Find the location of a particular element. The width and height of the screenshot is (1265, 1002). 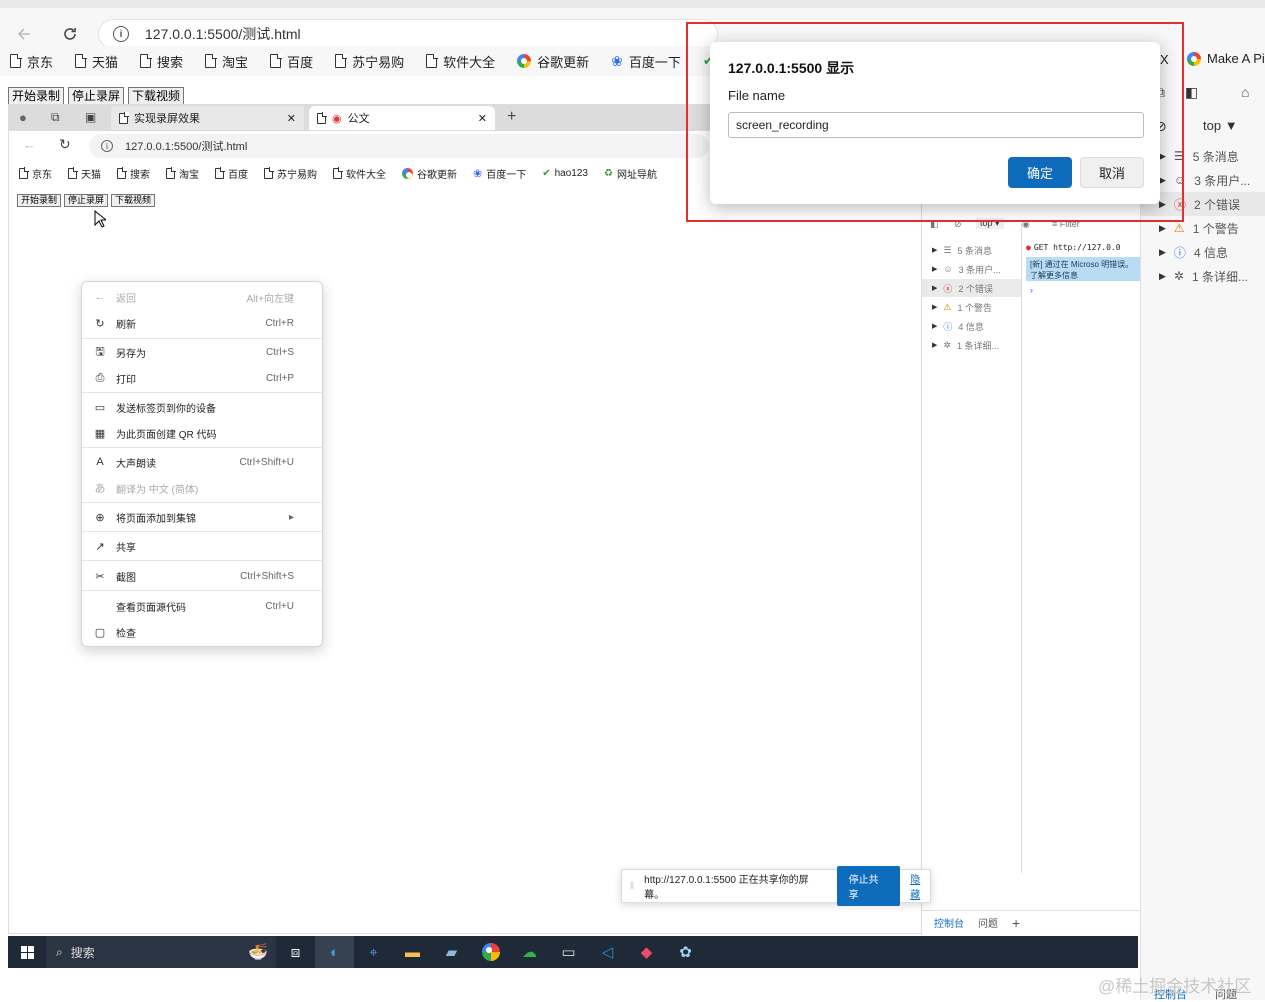

tab-console: 控制台 is located at coordinates (949, 922).